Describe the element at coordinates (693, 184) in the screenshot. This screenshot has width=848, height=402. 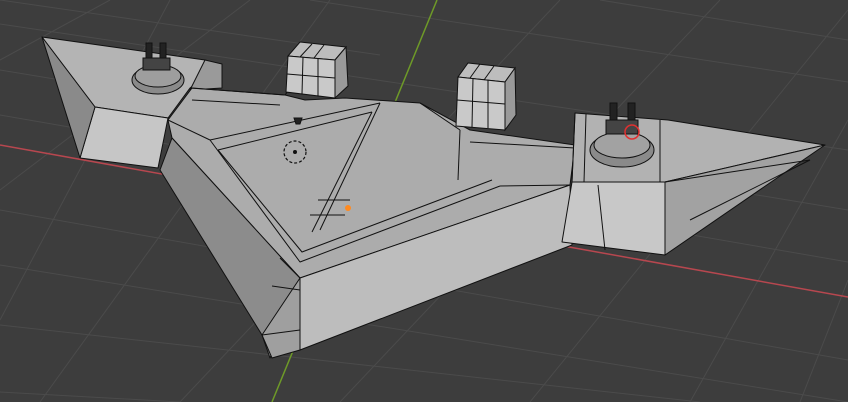
I see `right-wing` at that location.